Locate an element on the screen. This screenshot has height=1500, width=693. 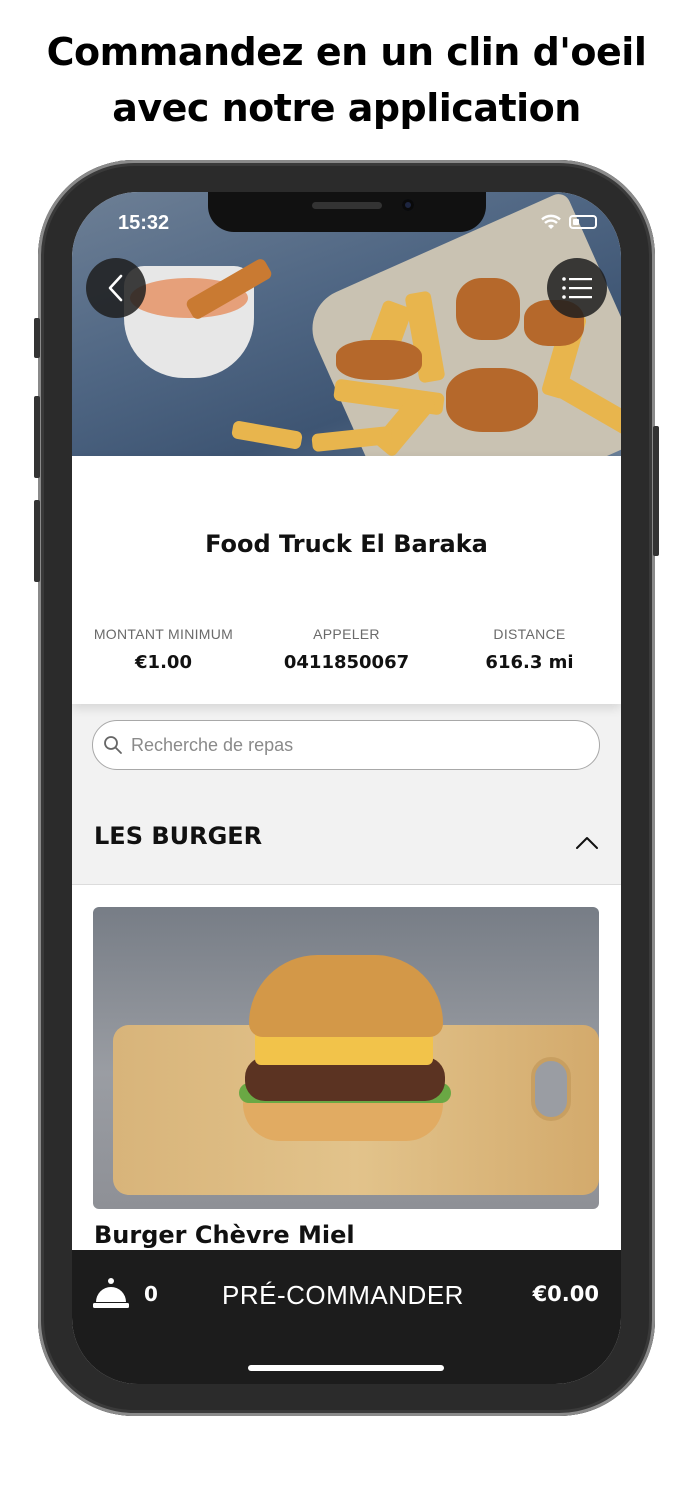
home-indicator is located at coordinates (346, 1368).